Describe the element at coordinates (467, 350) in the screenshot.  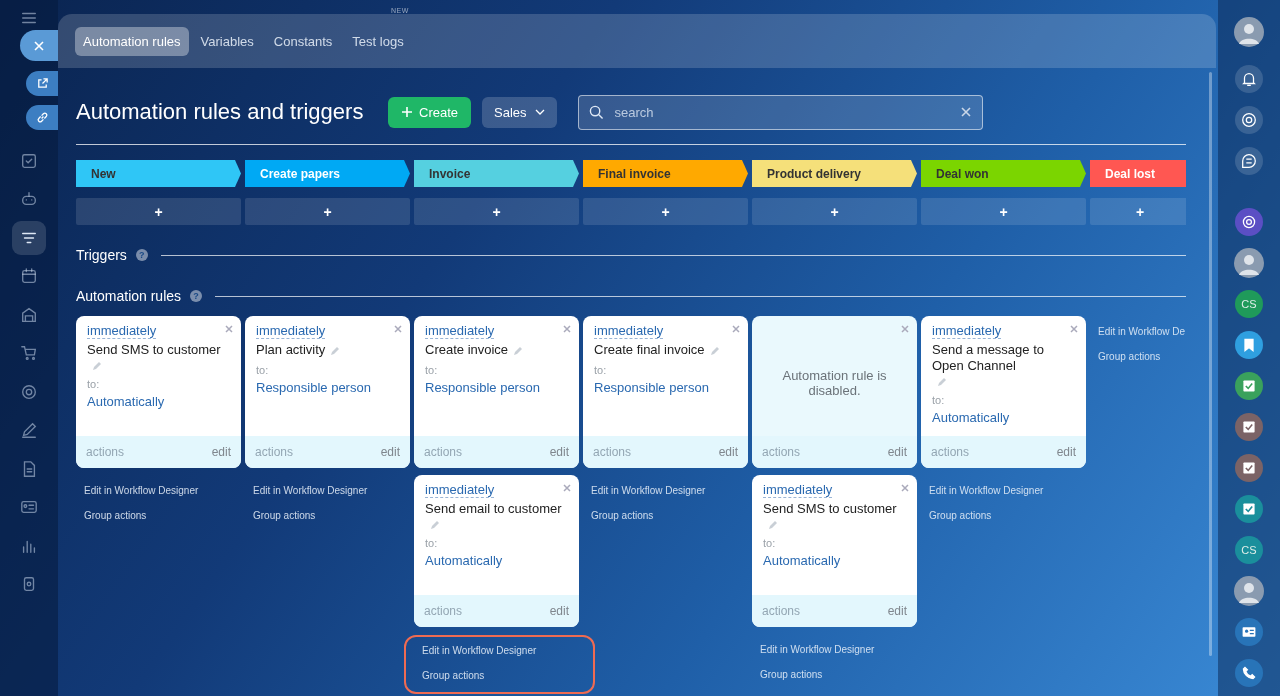
I see `rule-title: Create invoice` at that location.